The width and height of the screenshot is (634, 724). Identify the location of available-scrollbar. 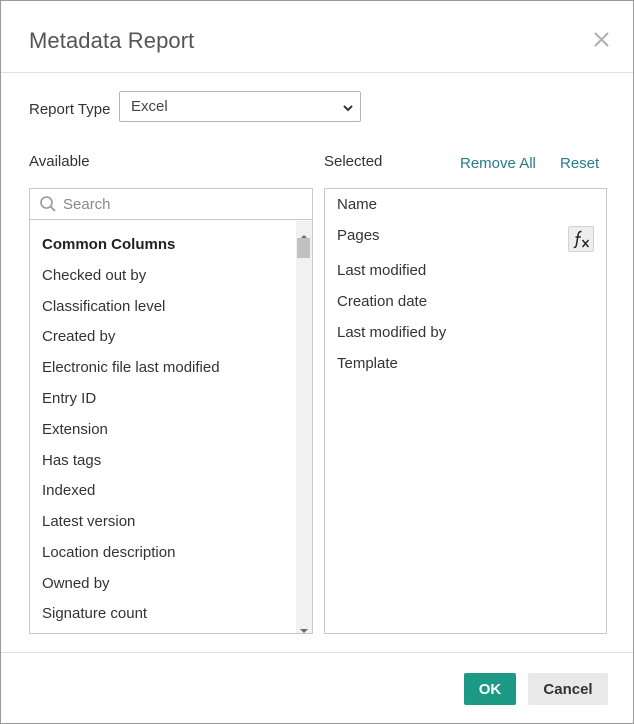
(304, 427).